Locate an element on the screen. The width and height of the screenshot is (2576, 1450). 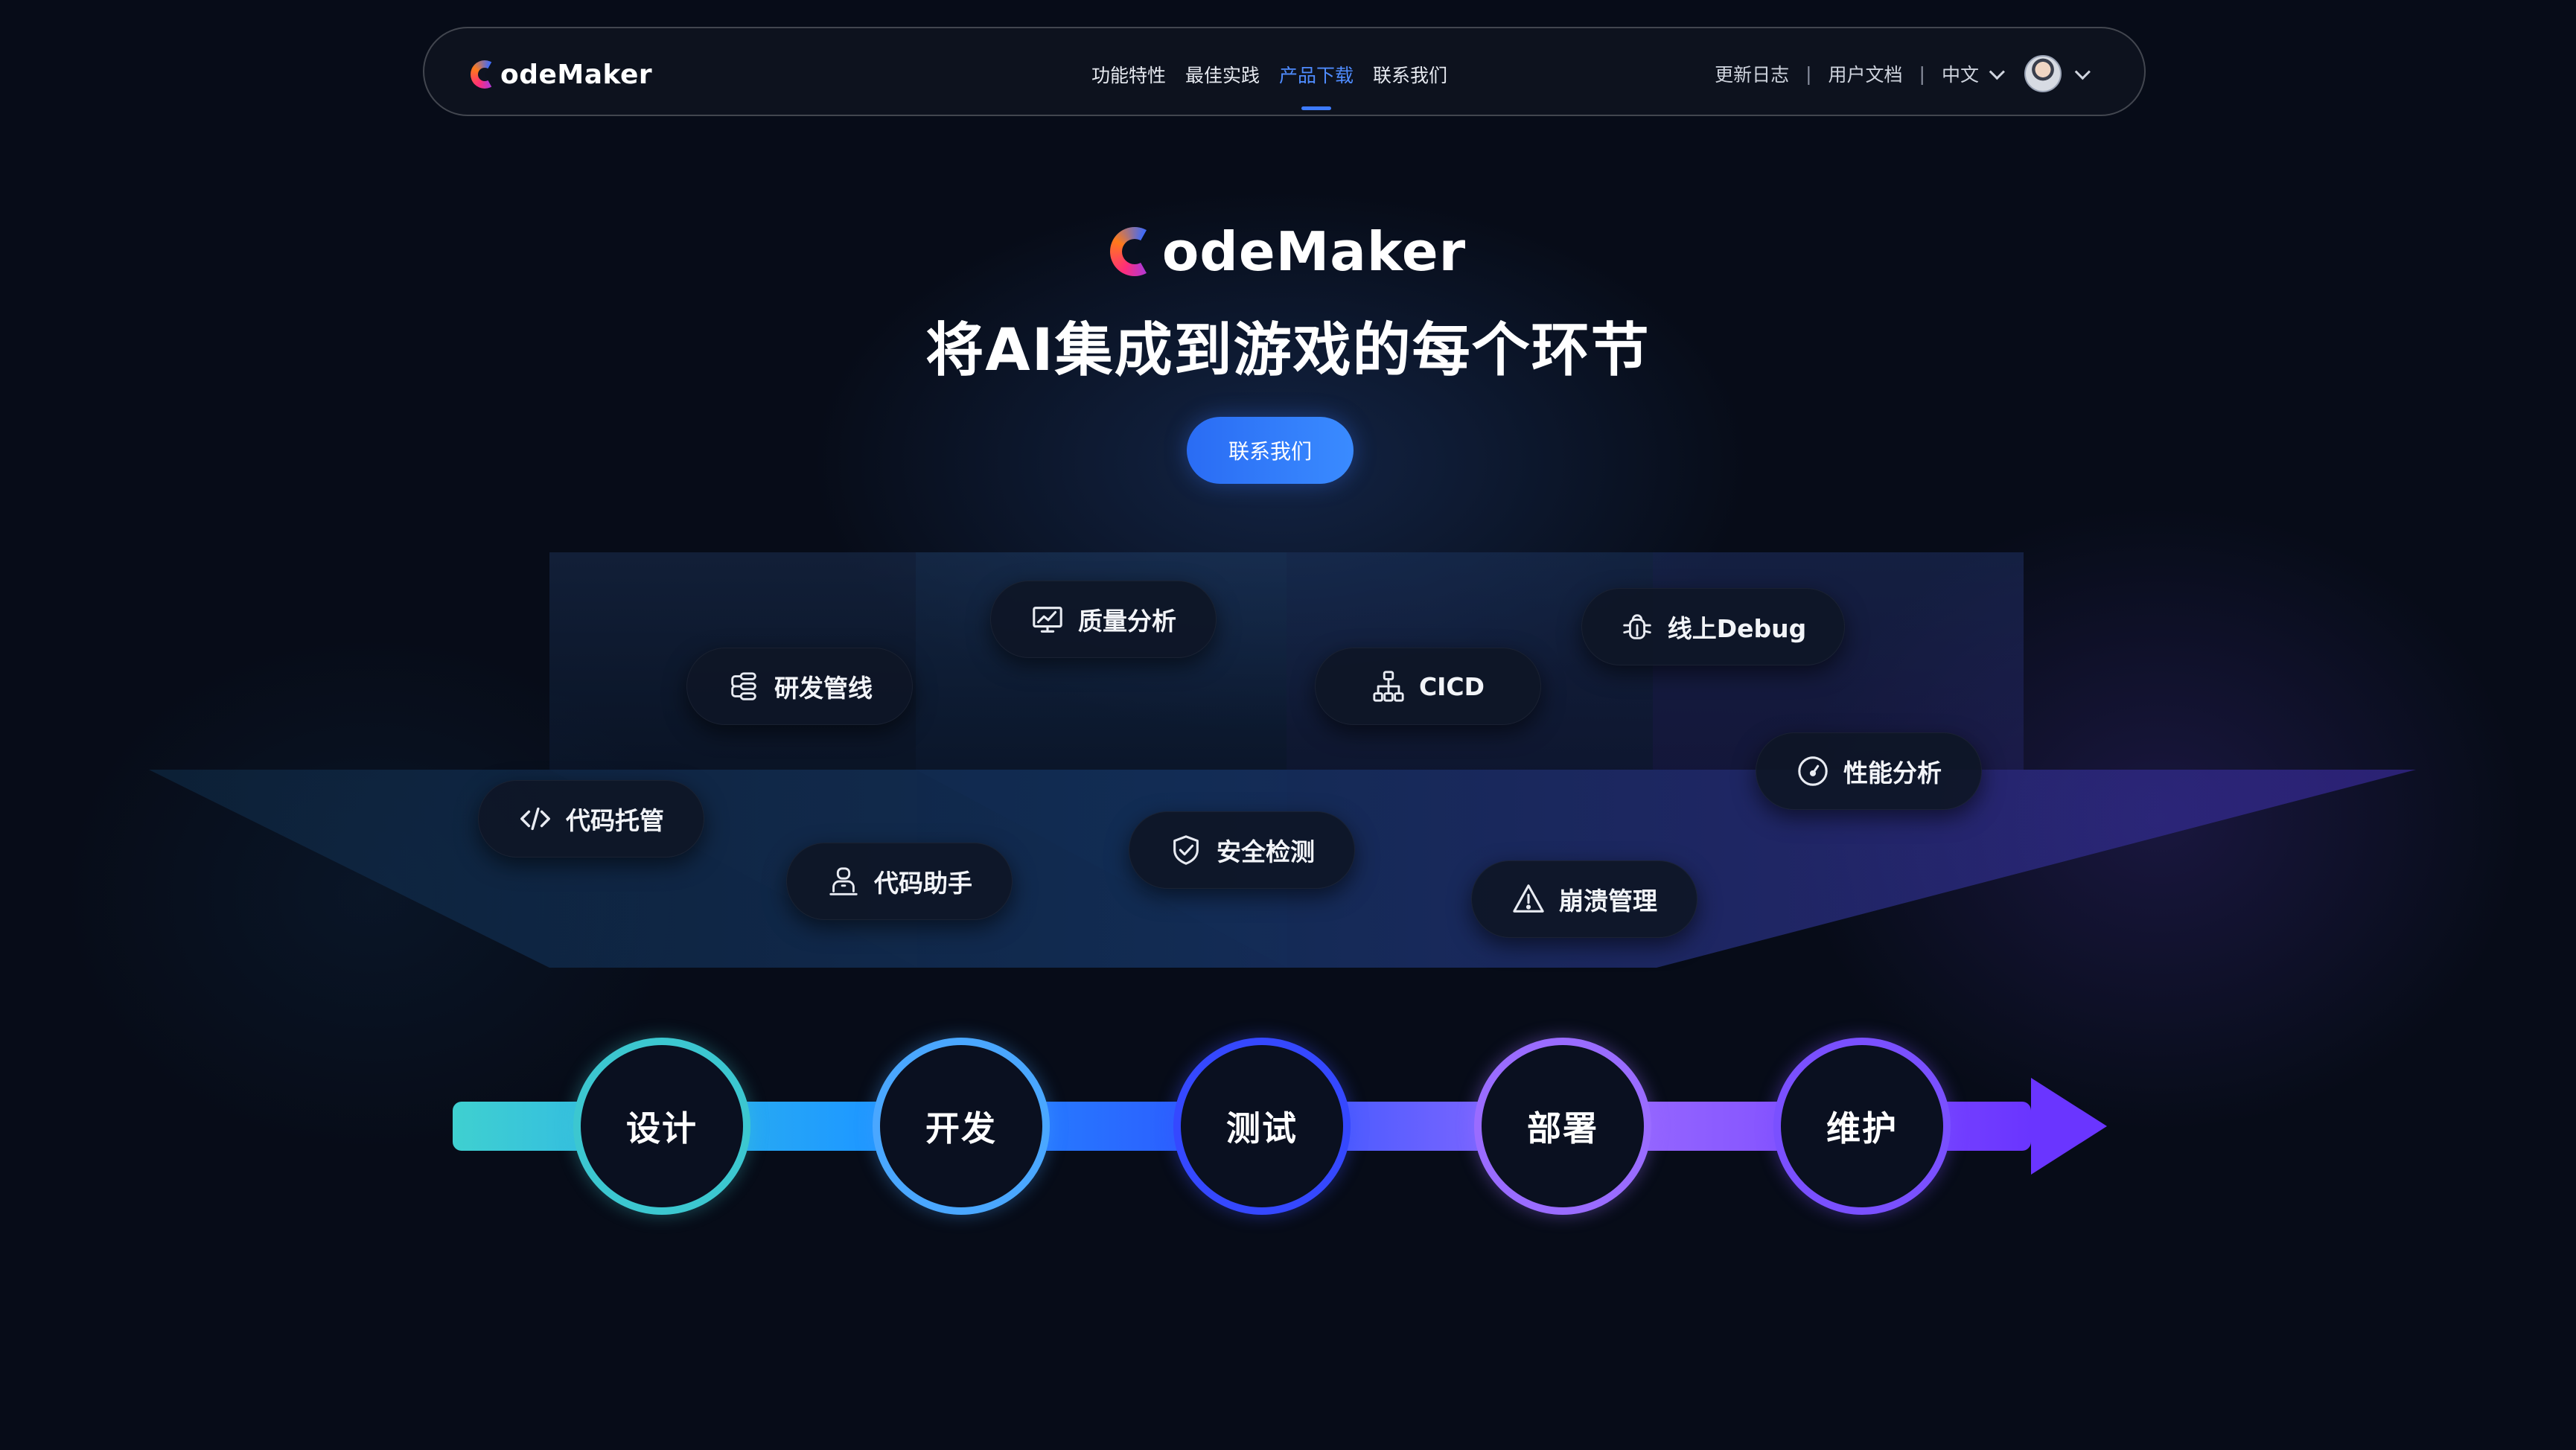
feature-pill-cicd: CICD is located at coordinates (1428, 686).